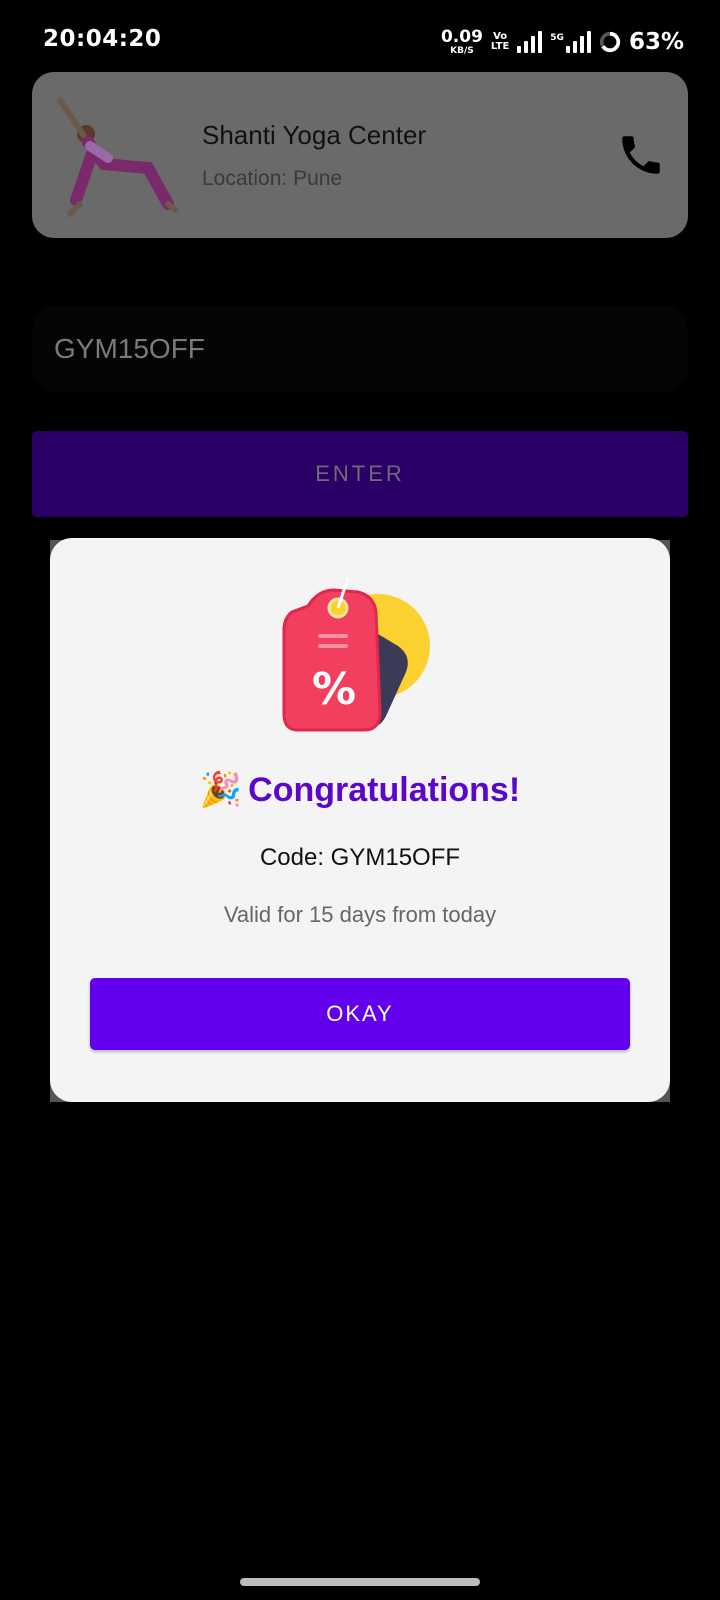  What do you see at coordinates (360, 914) in the screenshot?
I see `validity-text: Valid for 15 days from today` at bounding box center [360, 914].